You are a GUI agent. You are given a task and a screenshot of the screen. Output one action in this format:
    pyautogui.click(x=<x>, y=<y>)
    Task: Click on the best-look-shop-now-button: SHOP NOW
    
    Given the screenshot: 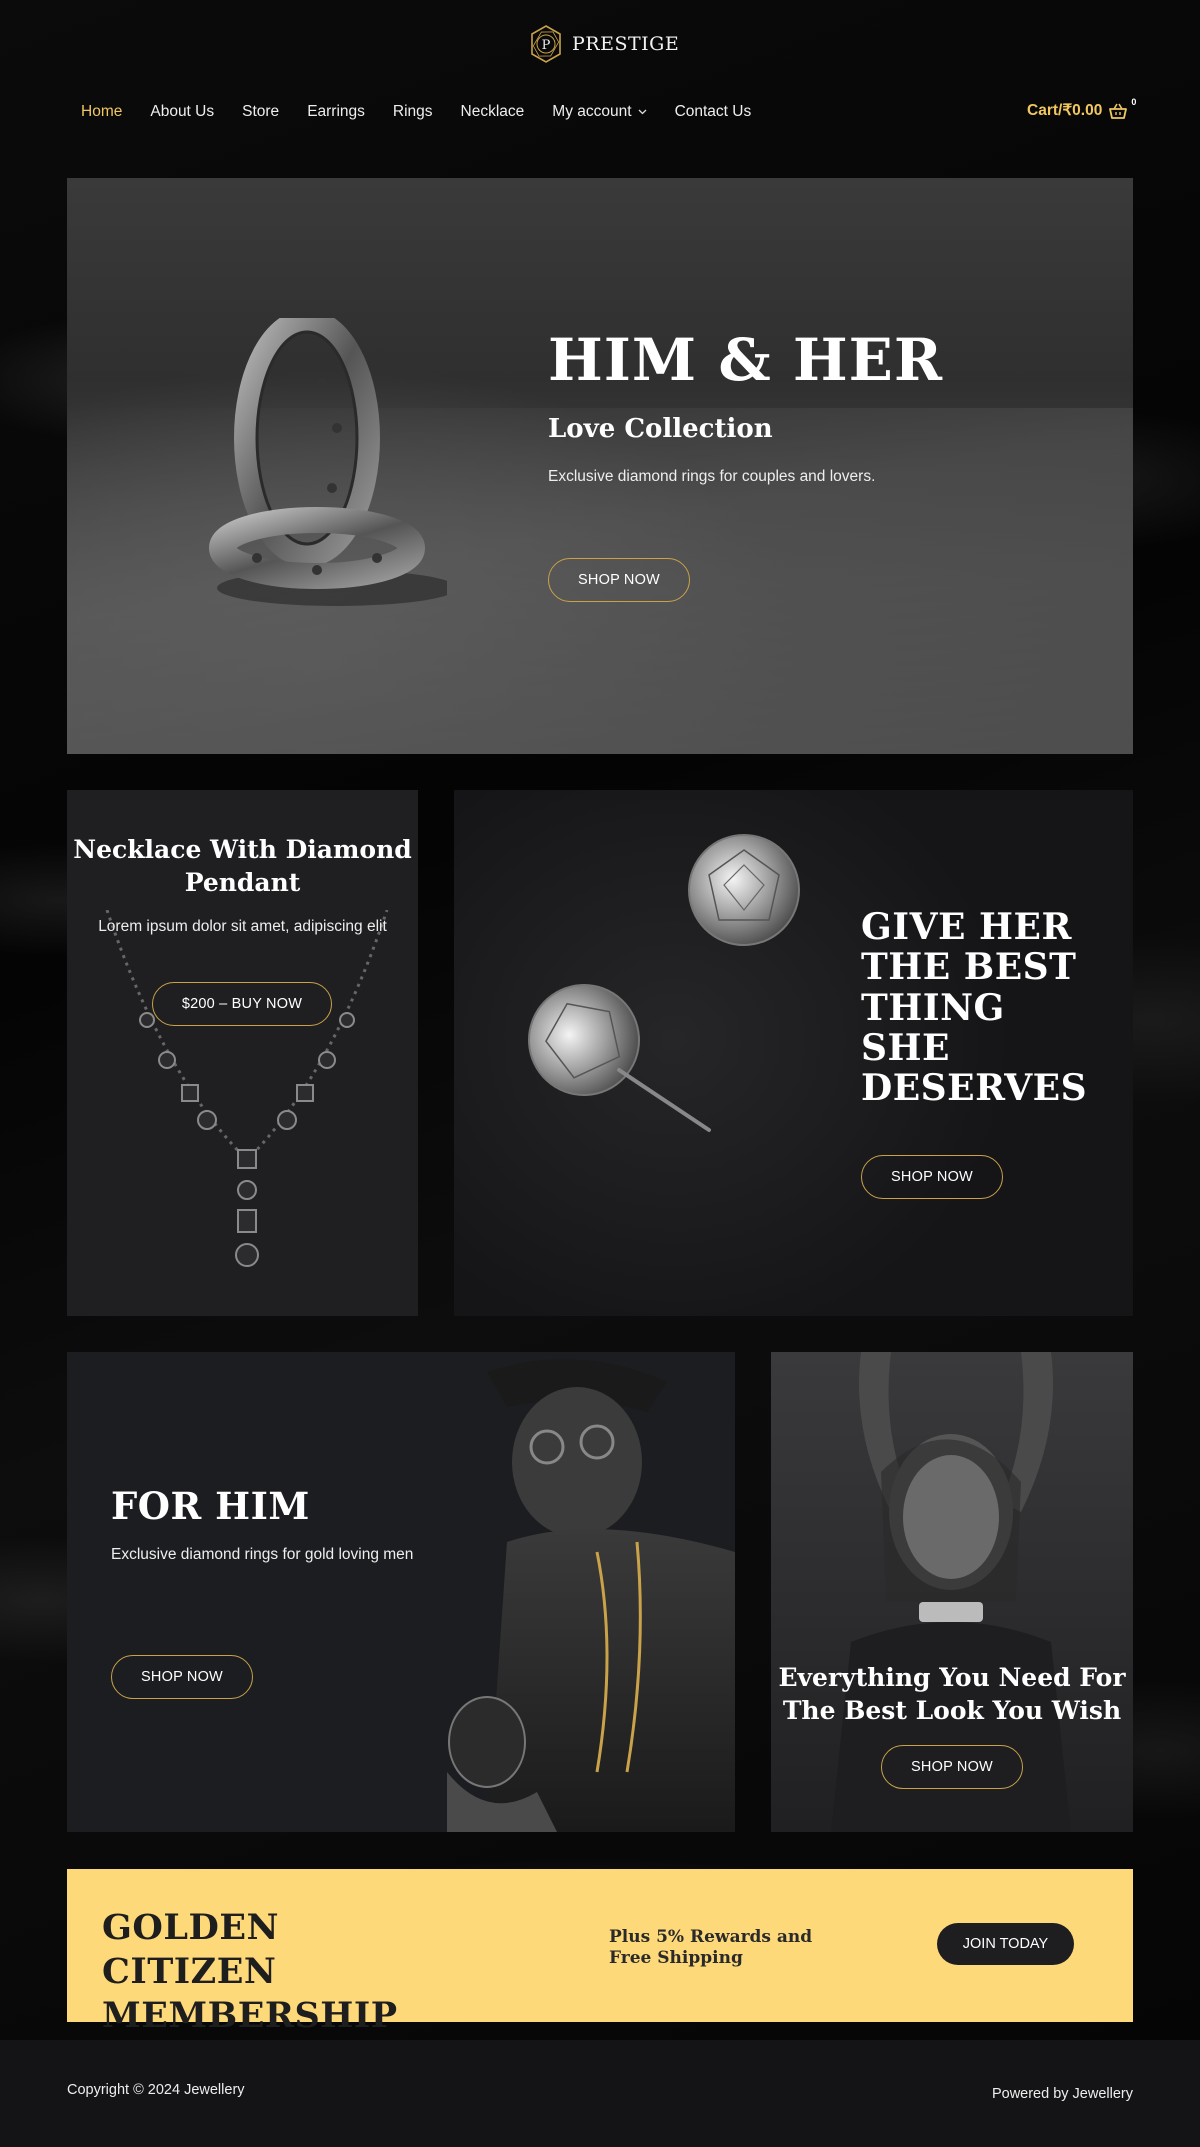 What is the action you would take?
    pyautogui.click(x=952, y=1767)
    